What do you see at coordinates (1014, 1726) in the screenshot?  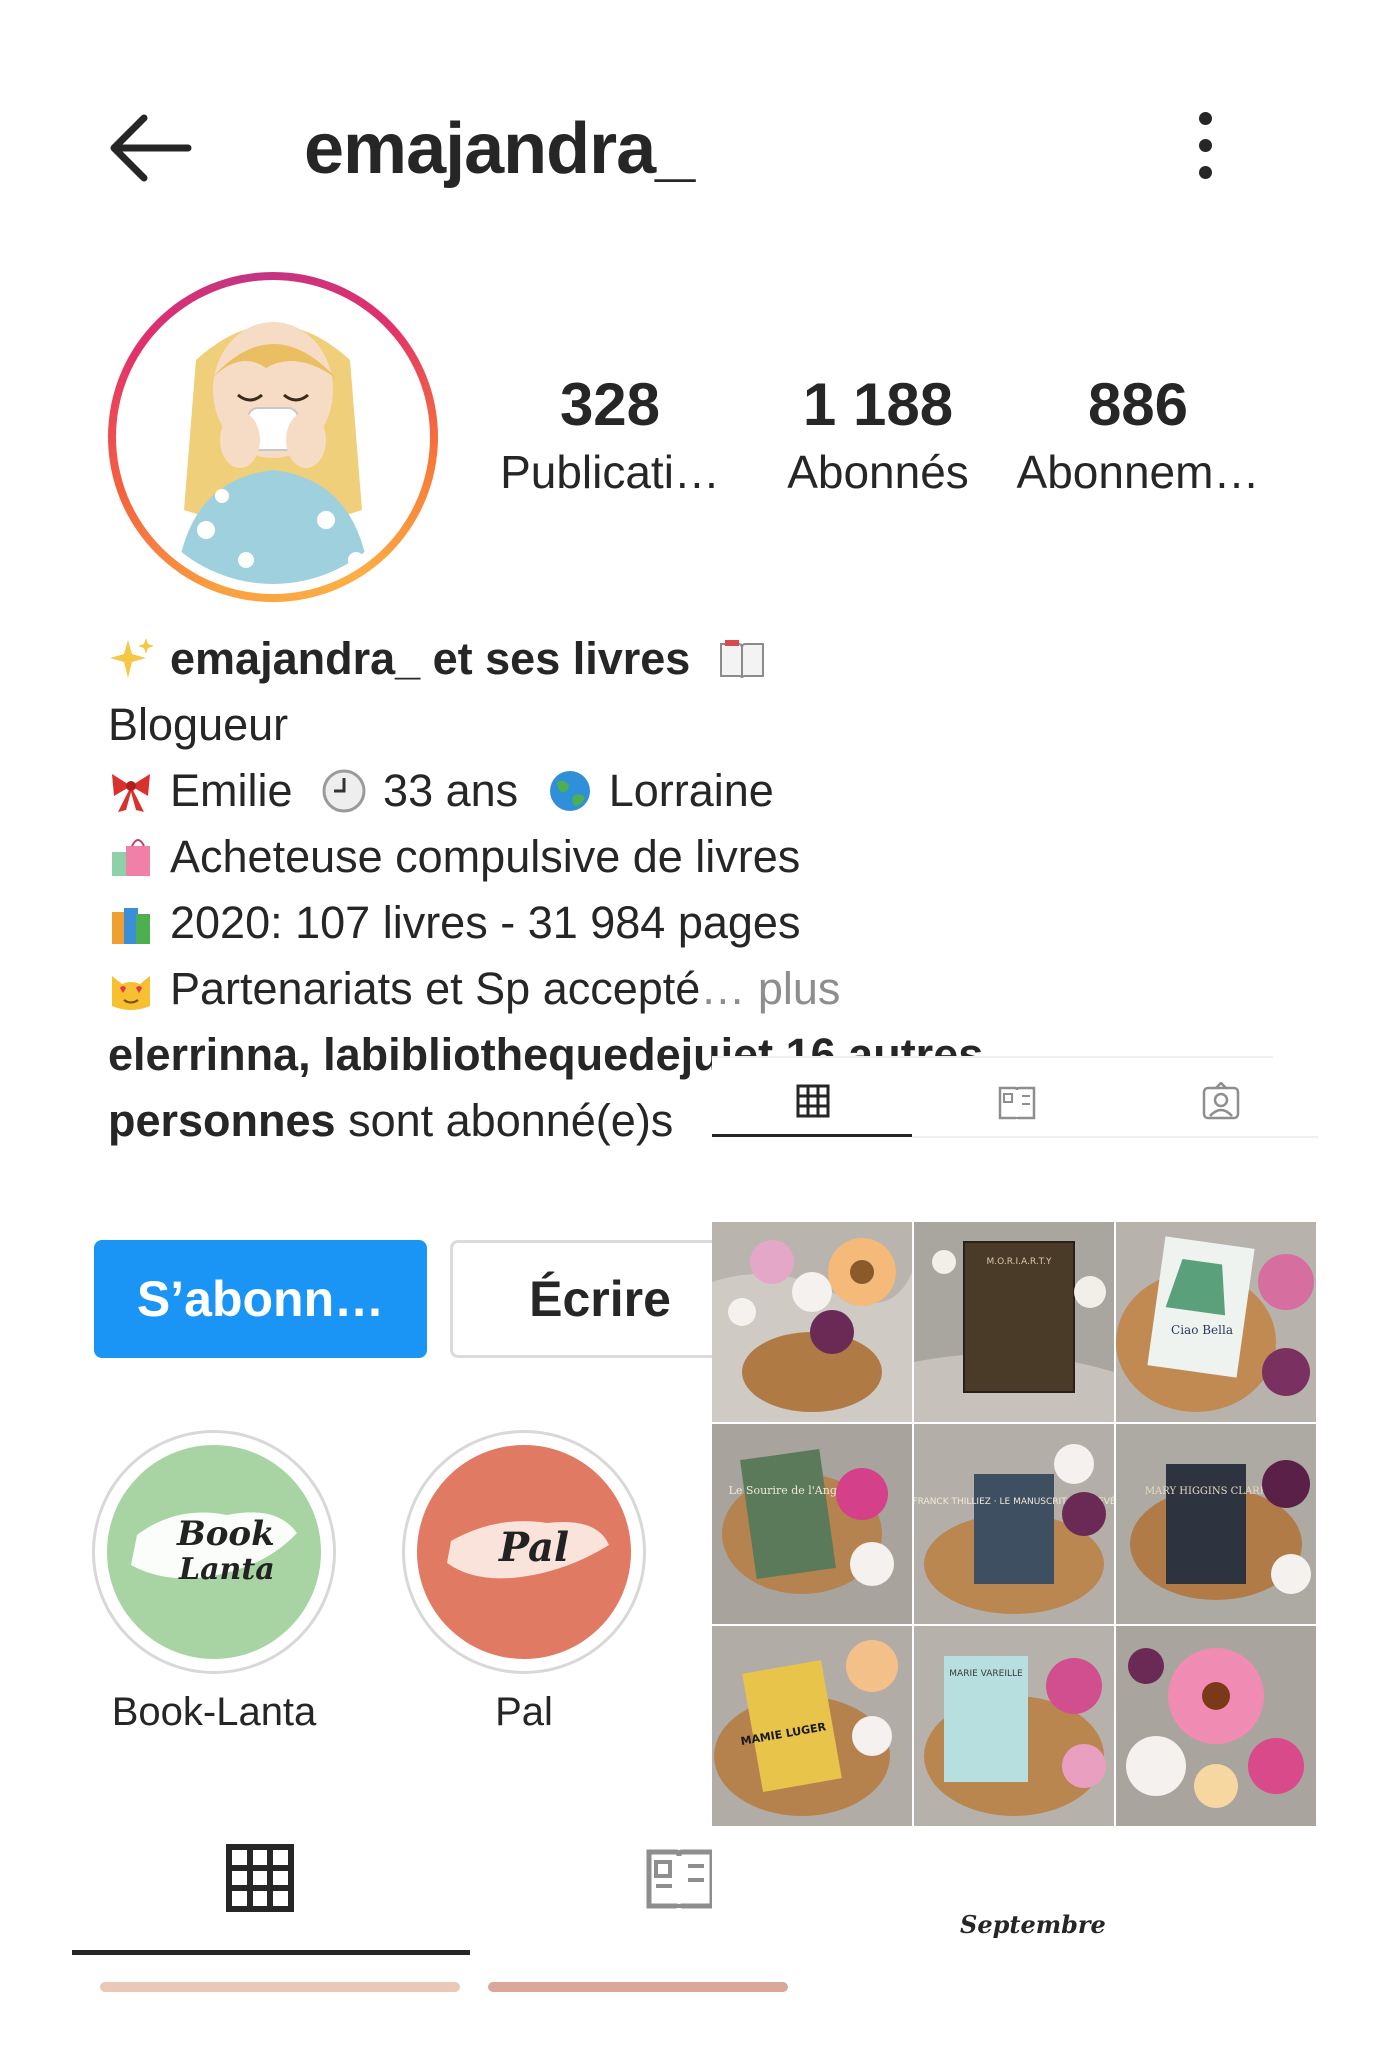 I see `post-tile: MARIE VAREILLE` at bounding box center [1014, 1726].